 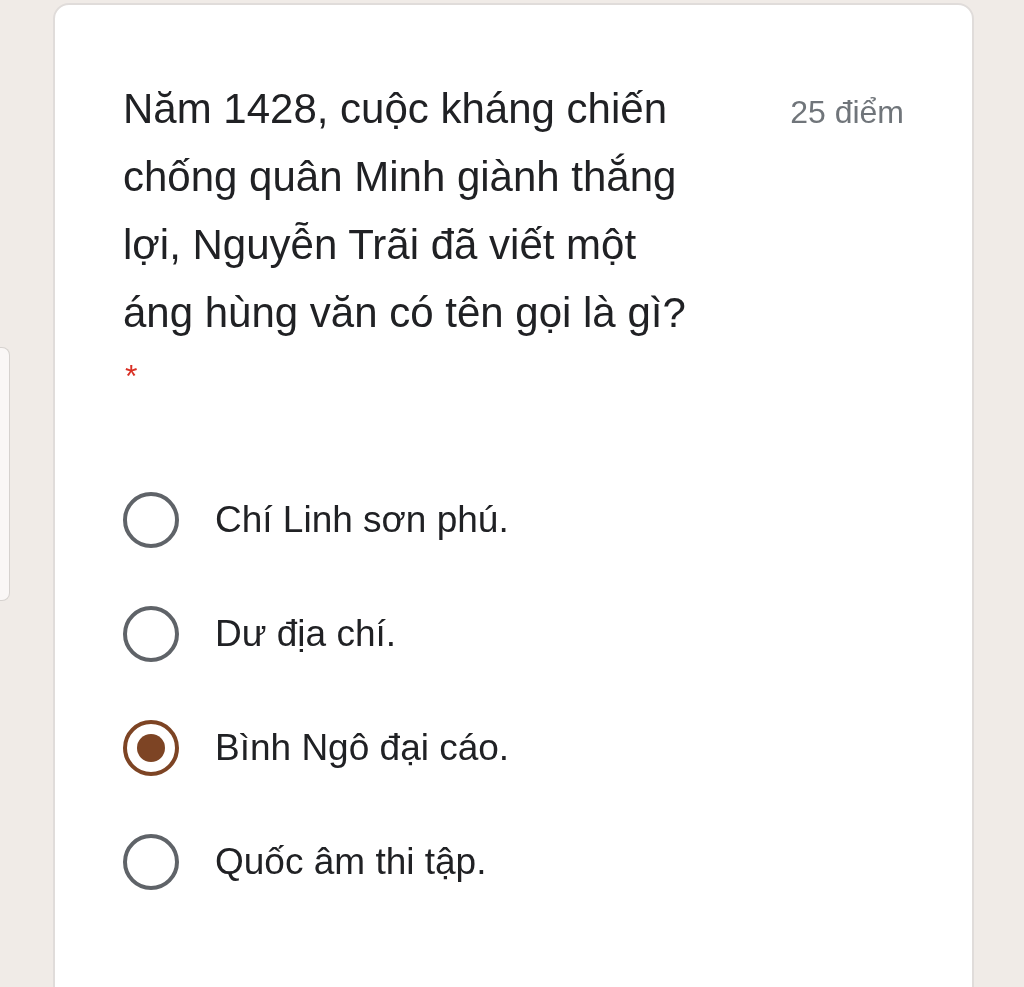 What do you see at coordinates (306, 634) in the screenshot?
I see `option-label: Dư địa chí.` at bounding box center [306, 634].